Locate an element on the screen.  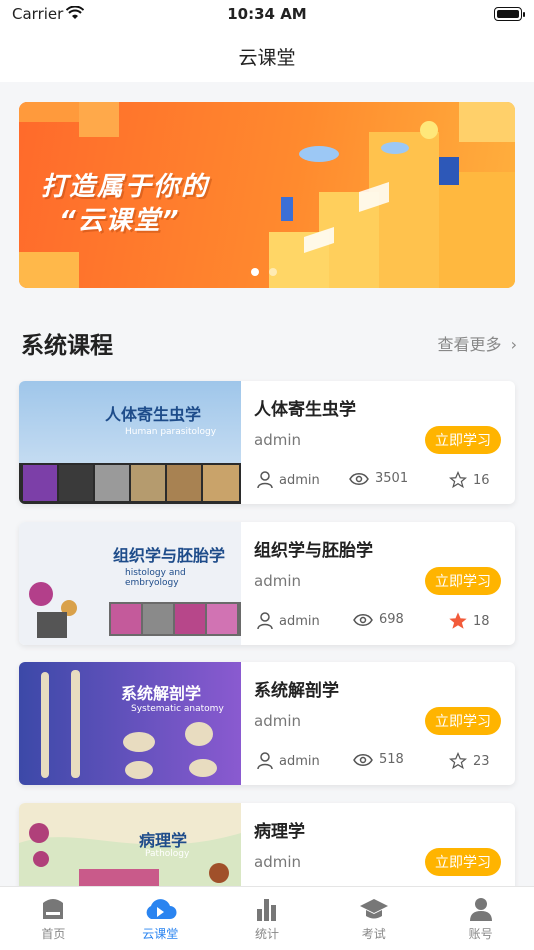
meta-stars: 16 is located at coordinates (469, 480).